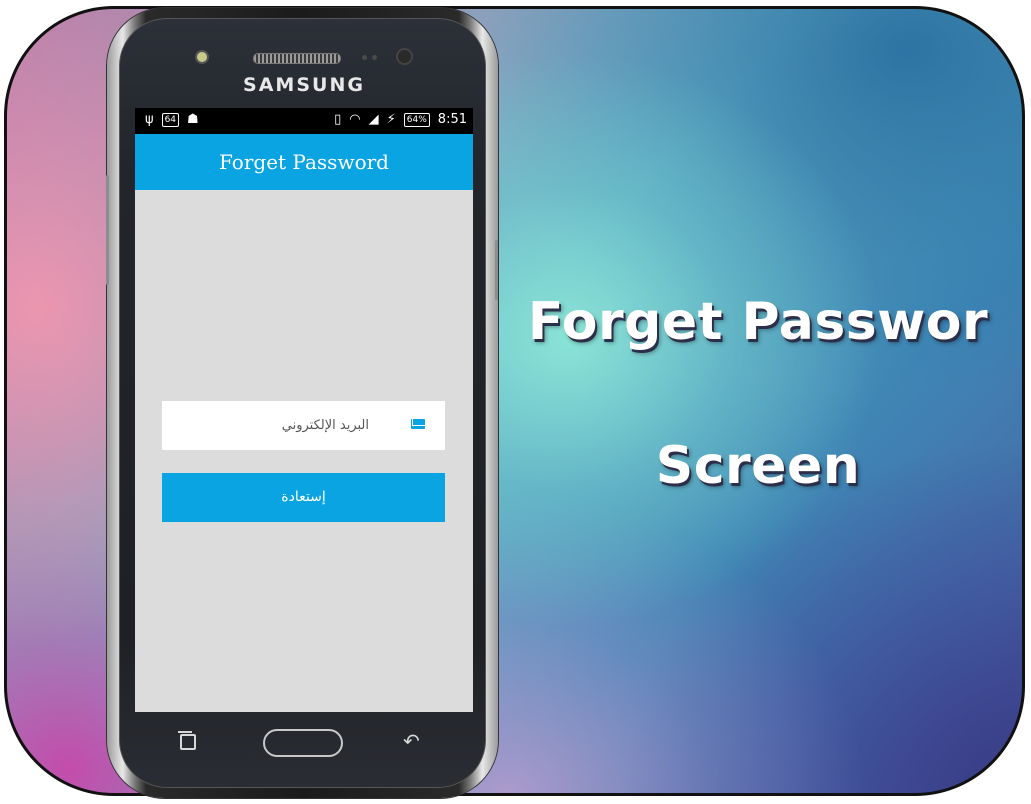  What do you see at coordinates (107, 230) in the screenshot?
I see `volume-button` at bounding box center [107, 230].